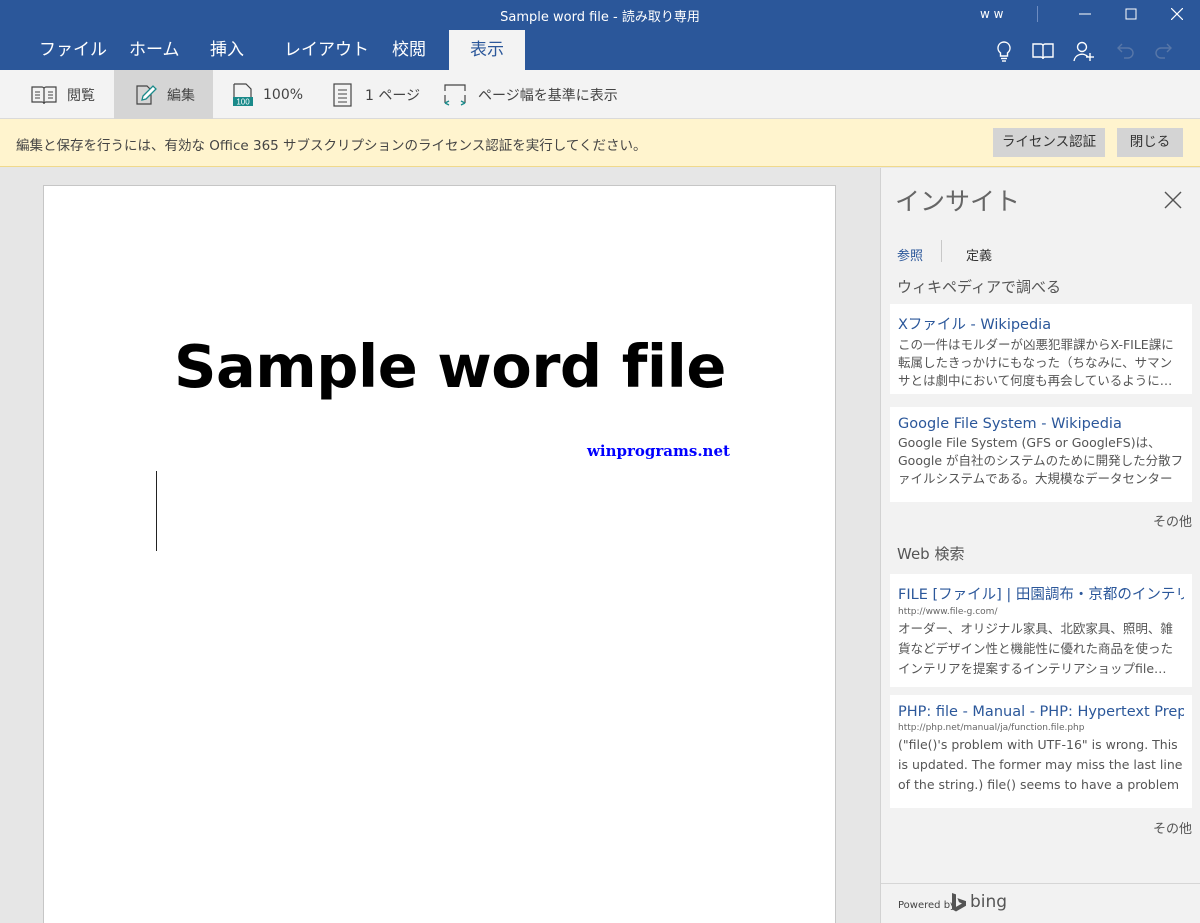 This screenshot has width=1200, height=923. I want to click on read-mode-label: 閲覧, so click(81, 95).